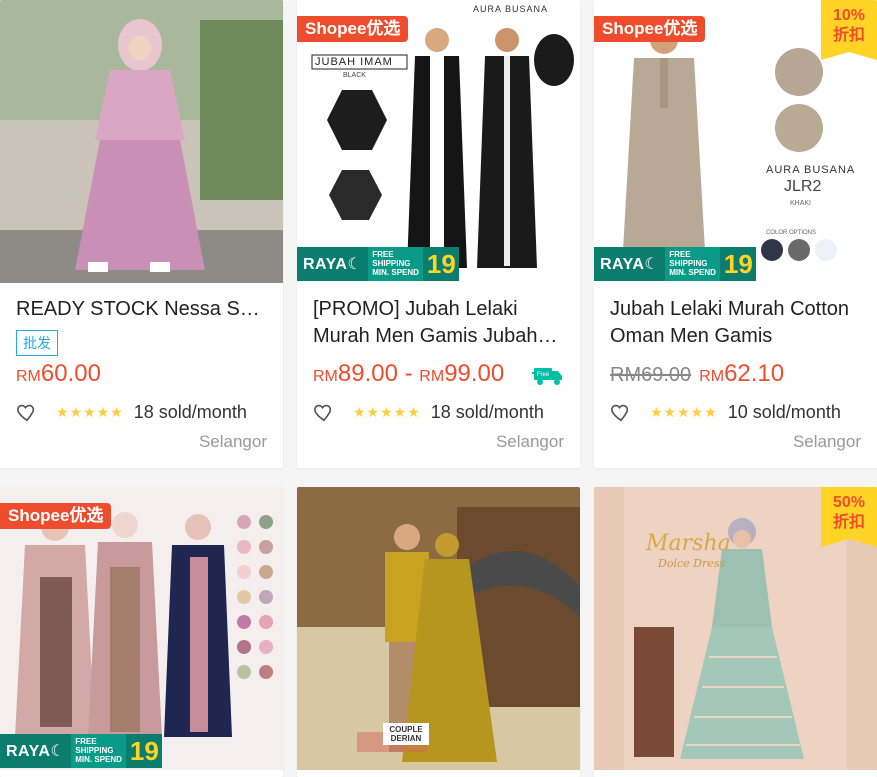 The width and height of the screenshot is (877, 777). What do you see at coordinates (849, 502) in the screenshot?
I see `discount-percent: 50%` at bounding box center [849, 502].